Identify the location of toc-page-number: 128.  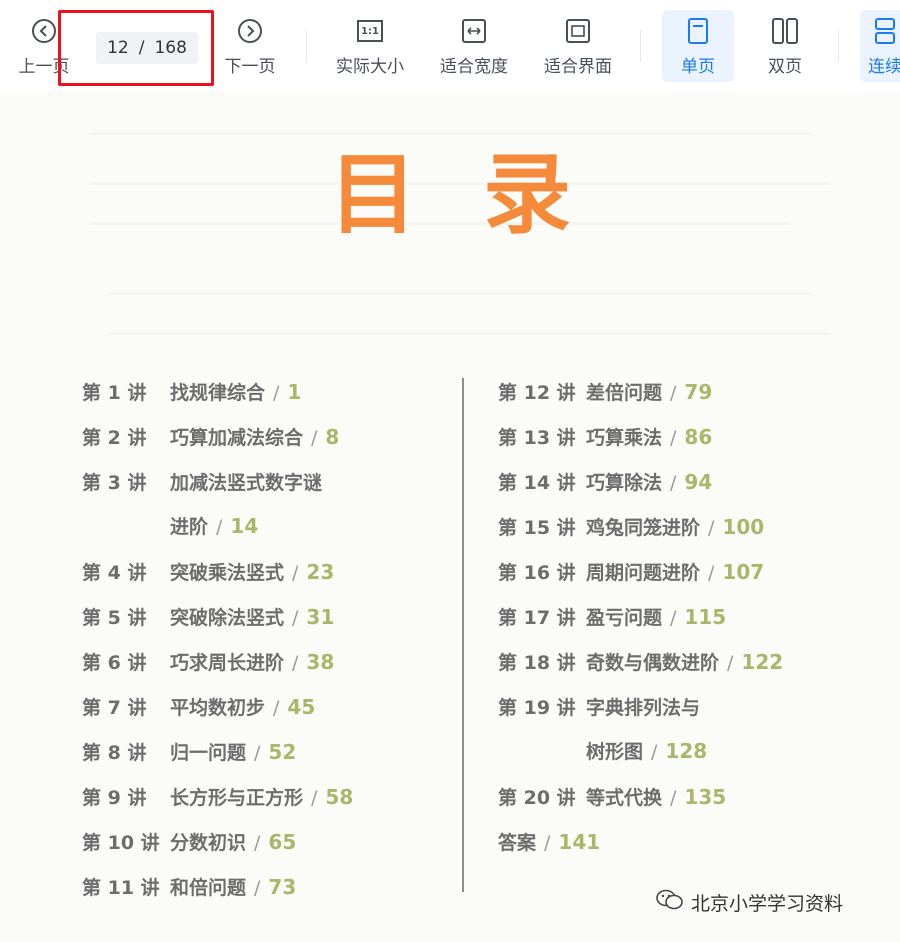
(686, 751).